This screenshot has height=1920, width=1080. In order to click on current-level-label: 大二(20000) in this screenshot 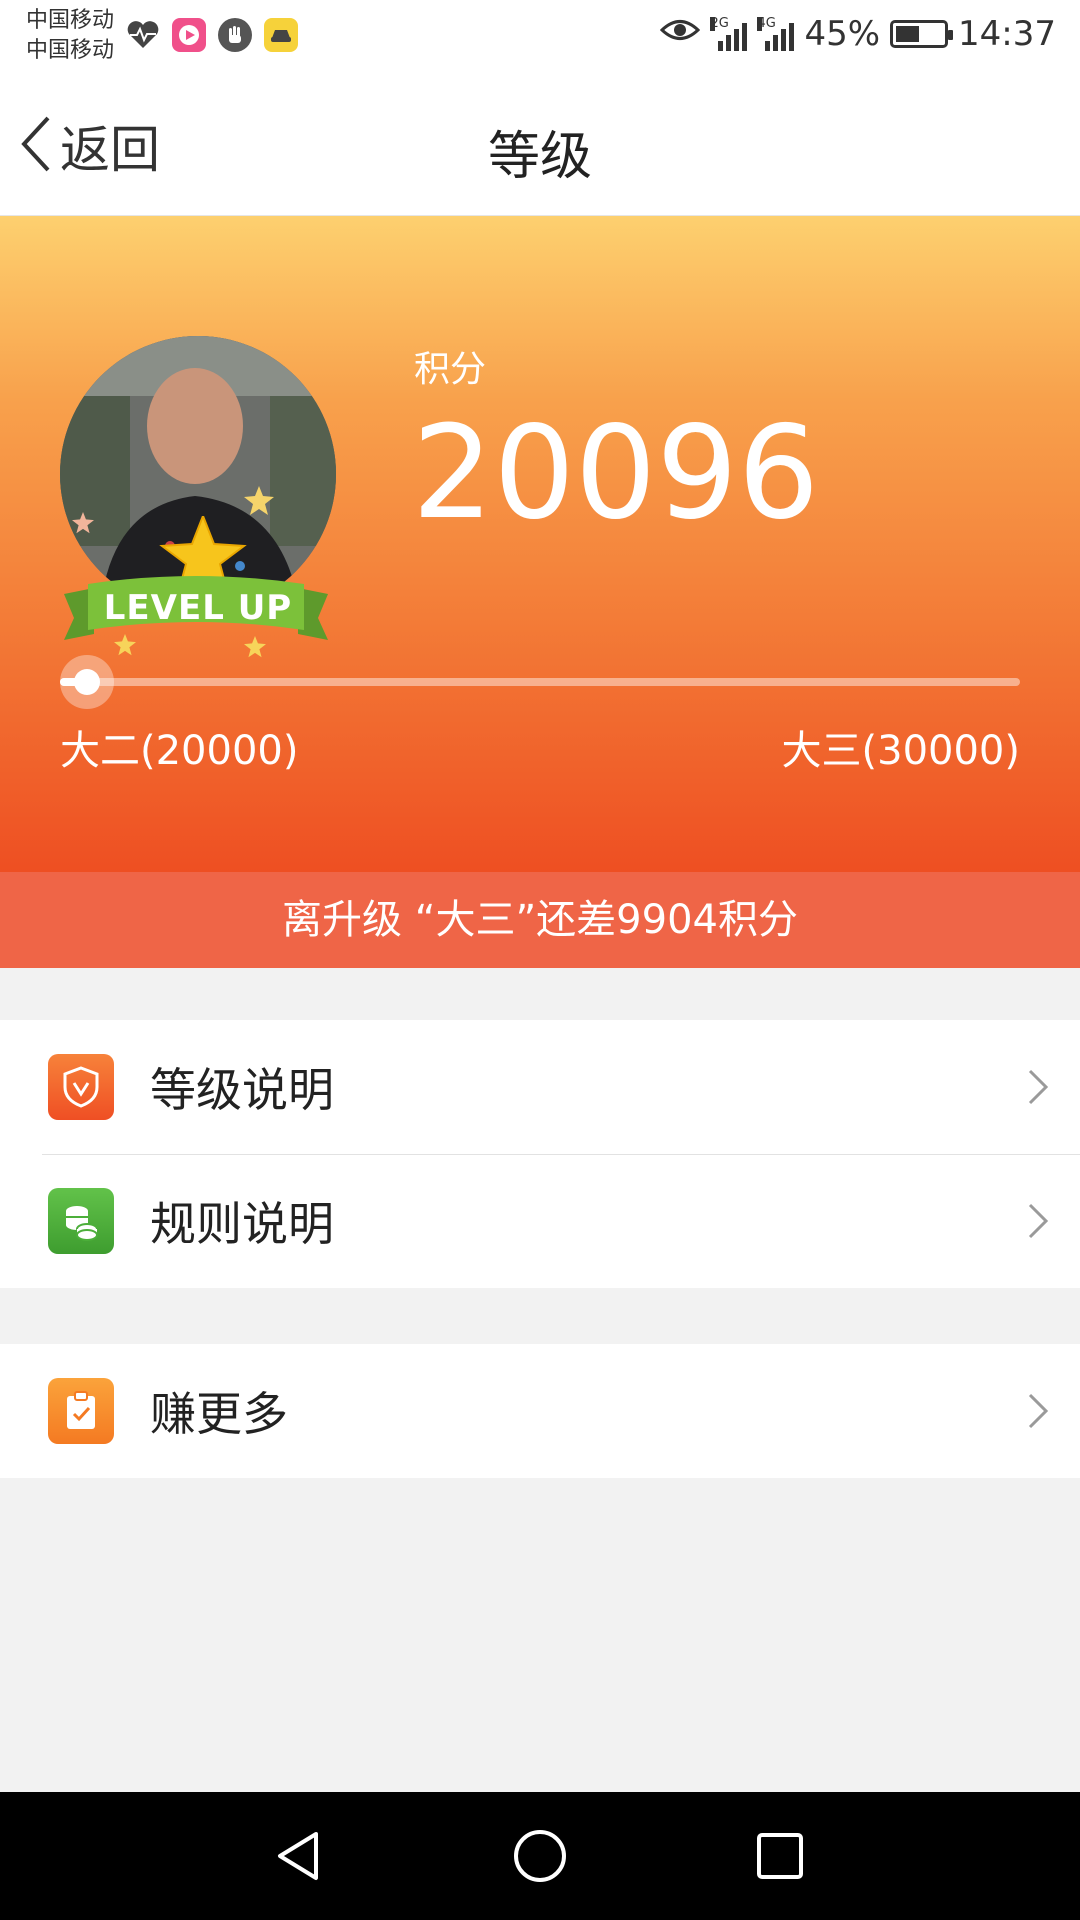, I will do `click(179, 751)`.